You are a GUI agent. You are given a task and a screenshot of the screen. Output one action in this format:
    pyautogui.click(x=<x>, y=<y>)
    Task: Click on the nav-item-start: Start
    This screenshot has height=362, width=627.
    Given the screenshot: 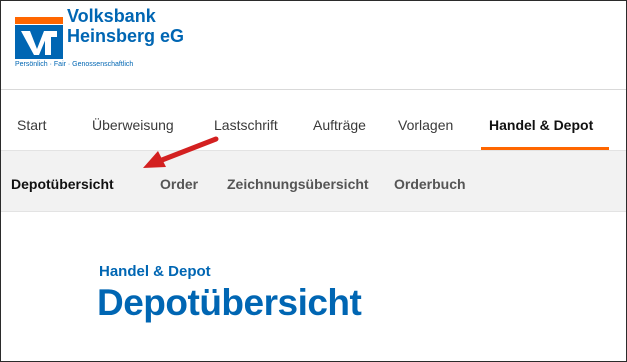 What is the action you would take?
    pyautogui.click(x=32, y=125)
    